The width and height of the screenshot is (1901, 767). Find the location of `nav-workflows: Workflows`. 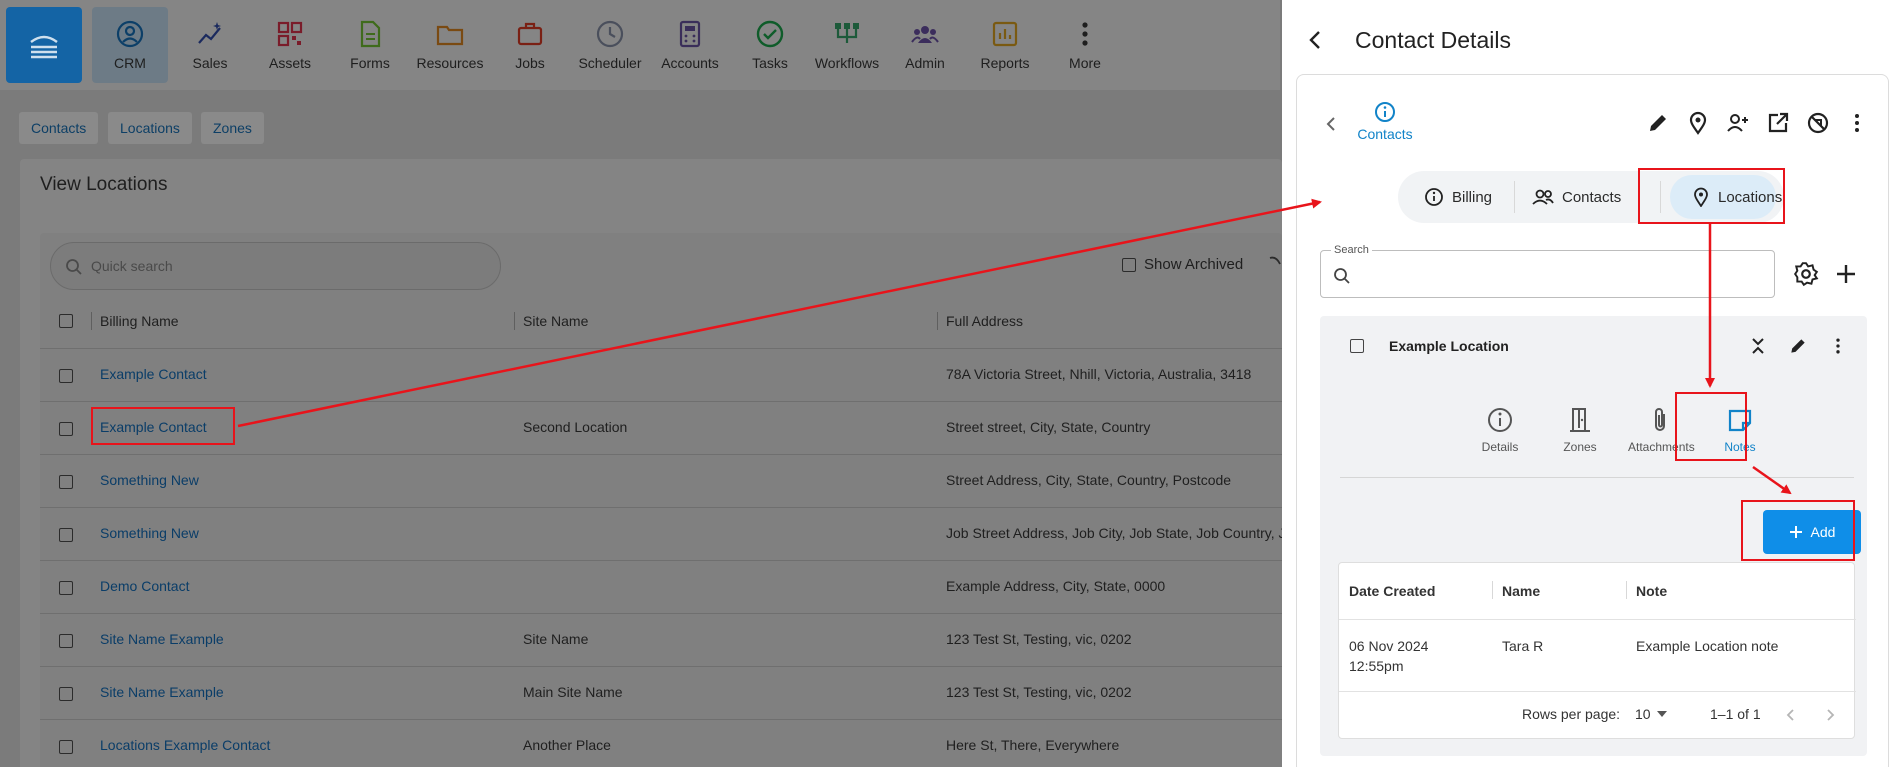

nav-workflows: Workflows is located at coordinates (847, 45).